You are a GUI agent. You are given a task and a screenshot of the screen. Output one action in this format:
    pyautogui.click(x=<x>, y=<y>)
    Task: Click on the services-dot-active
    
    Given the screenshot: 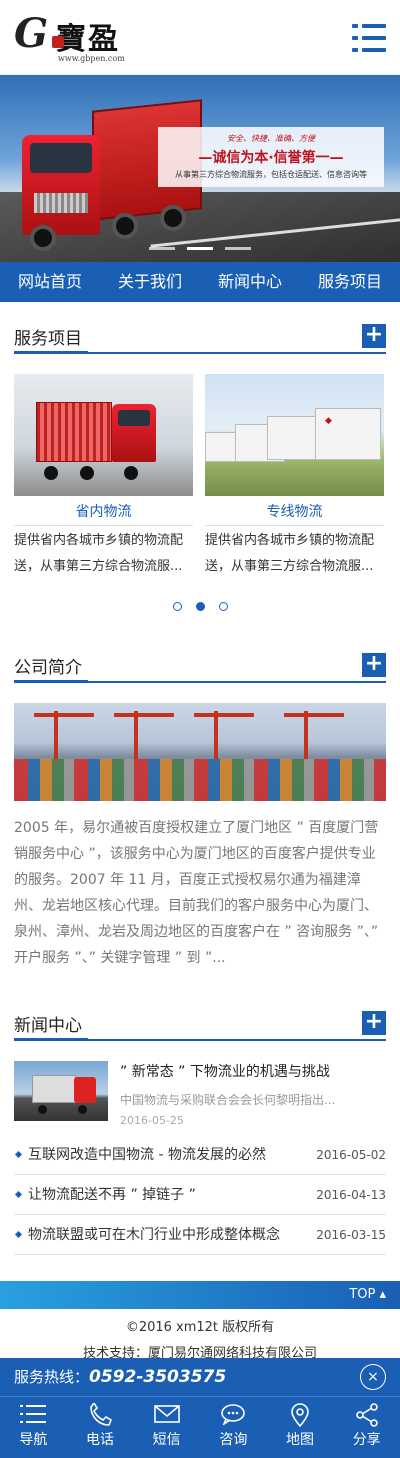 What is the action you would take?
    pyautogui.click(x=200, y=606)
    